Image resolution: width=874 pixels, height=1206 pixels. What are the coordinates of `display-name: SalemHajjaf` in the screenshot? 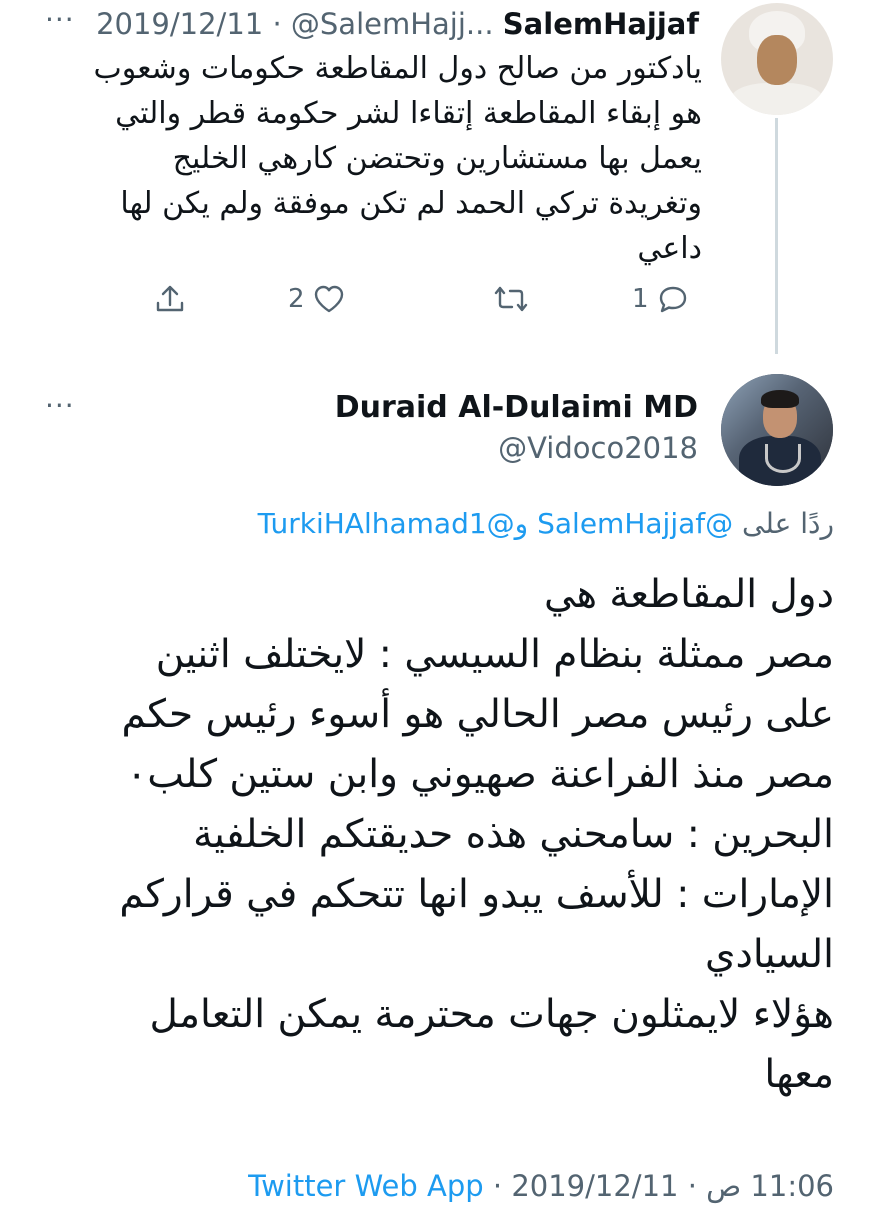 It's located at (601, 24).